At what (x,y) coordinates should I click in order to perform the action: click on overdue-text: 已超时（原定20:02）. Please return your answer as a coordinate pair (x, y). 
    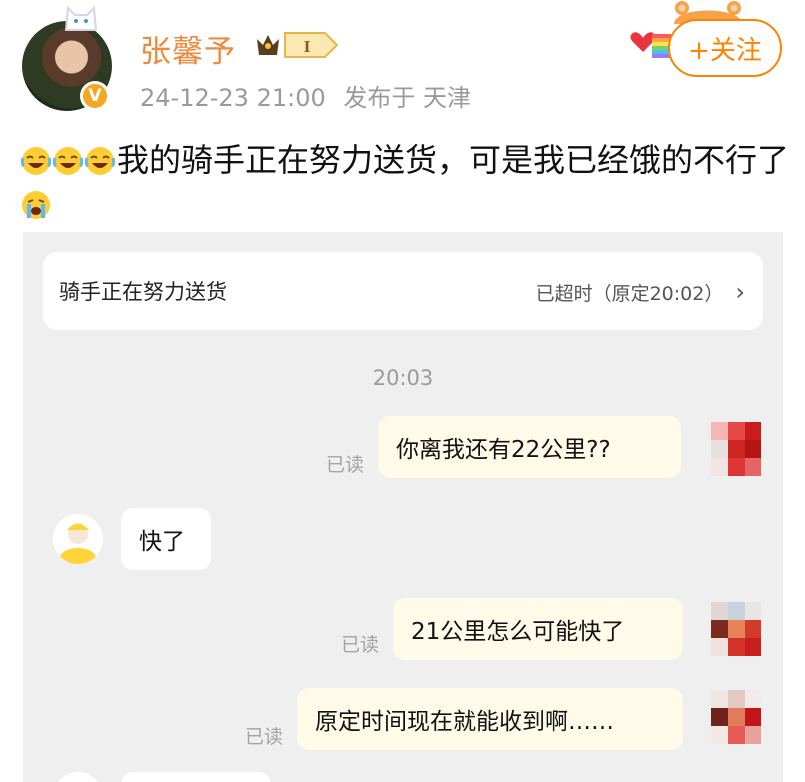
    Looking at the image, I should click on (629, 294).